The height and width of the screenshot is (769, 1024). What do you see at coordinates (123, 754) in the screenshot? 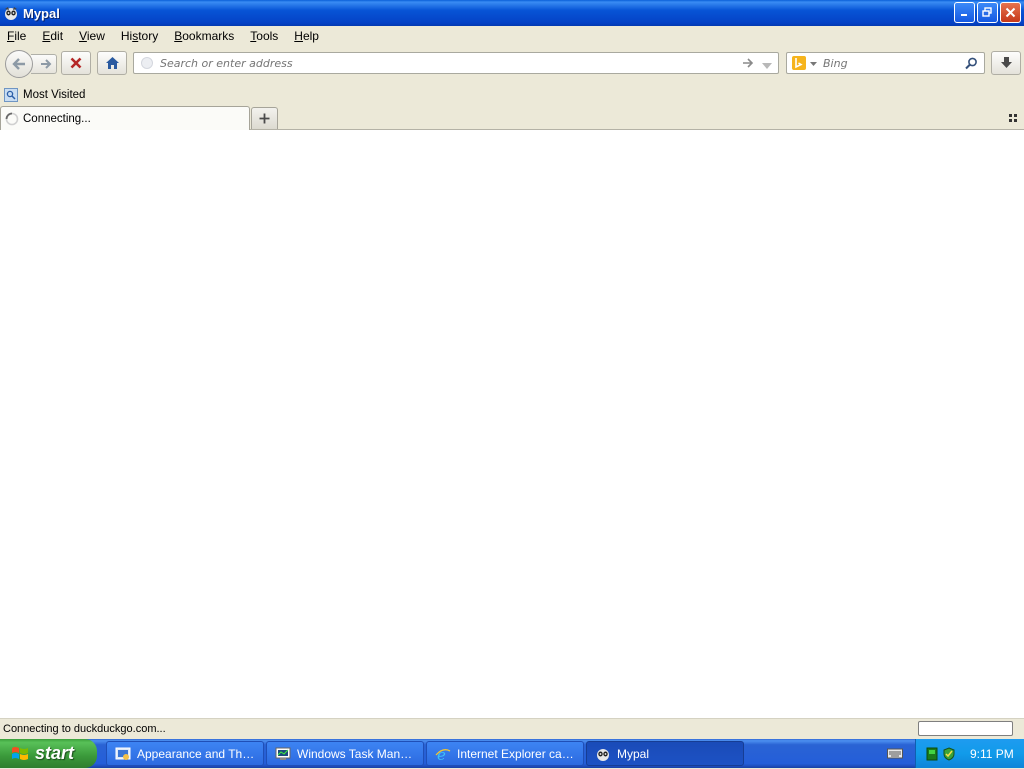
I see `control-panel-icon` at bounding box center [123, 754].